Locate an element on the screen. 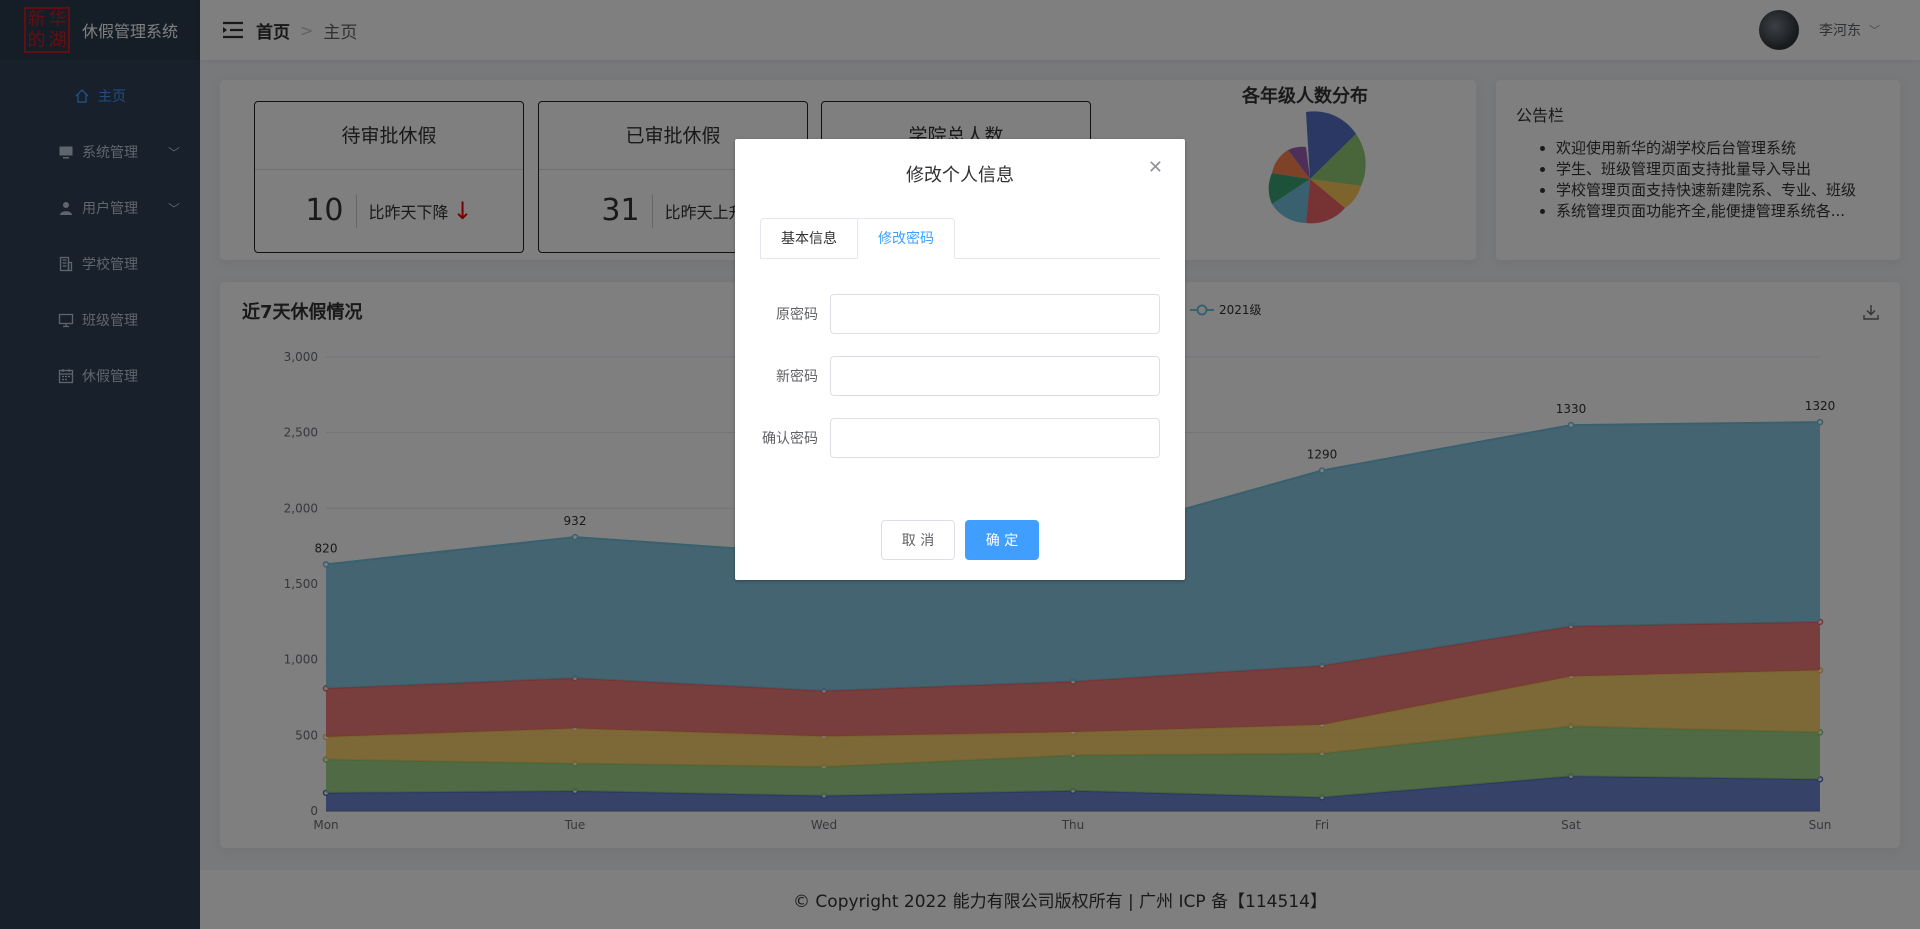  close-icon: ✕ is located at coordinates (1155, 167).